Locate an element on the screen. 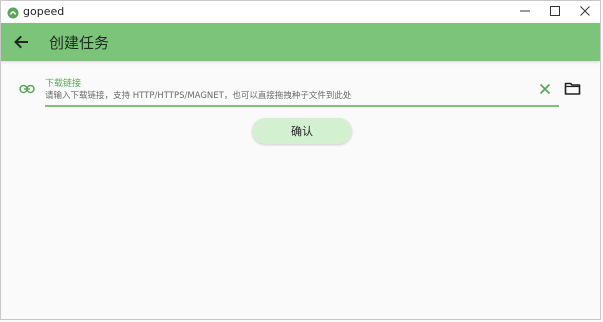 The width and height of the screenshot is (603, 322). maximize-button is located at coordinates (555, 12).